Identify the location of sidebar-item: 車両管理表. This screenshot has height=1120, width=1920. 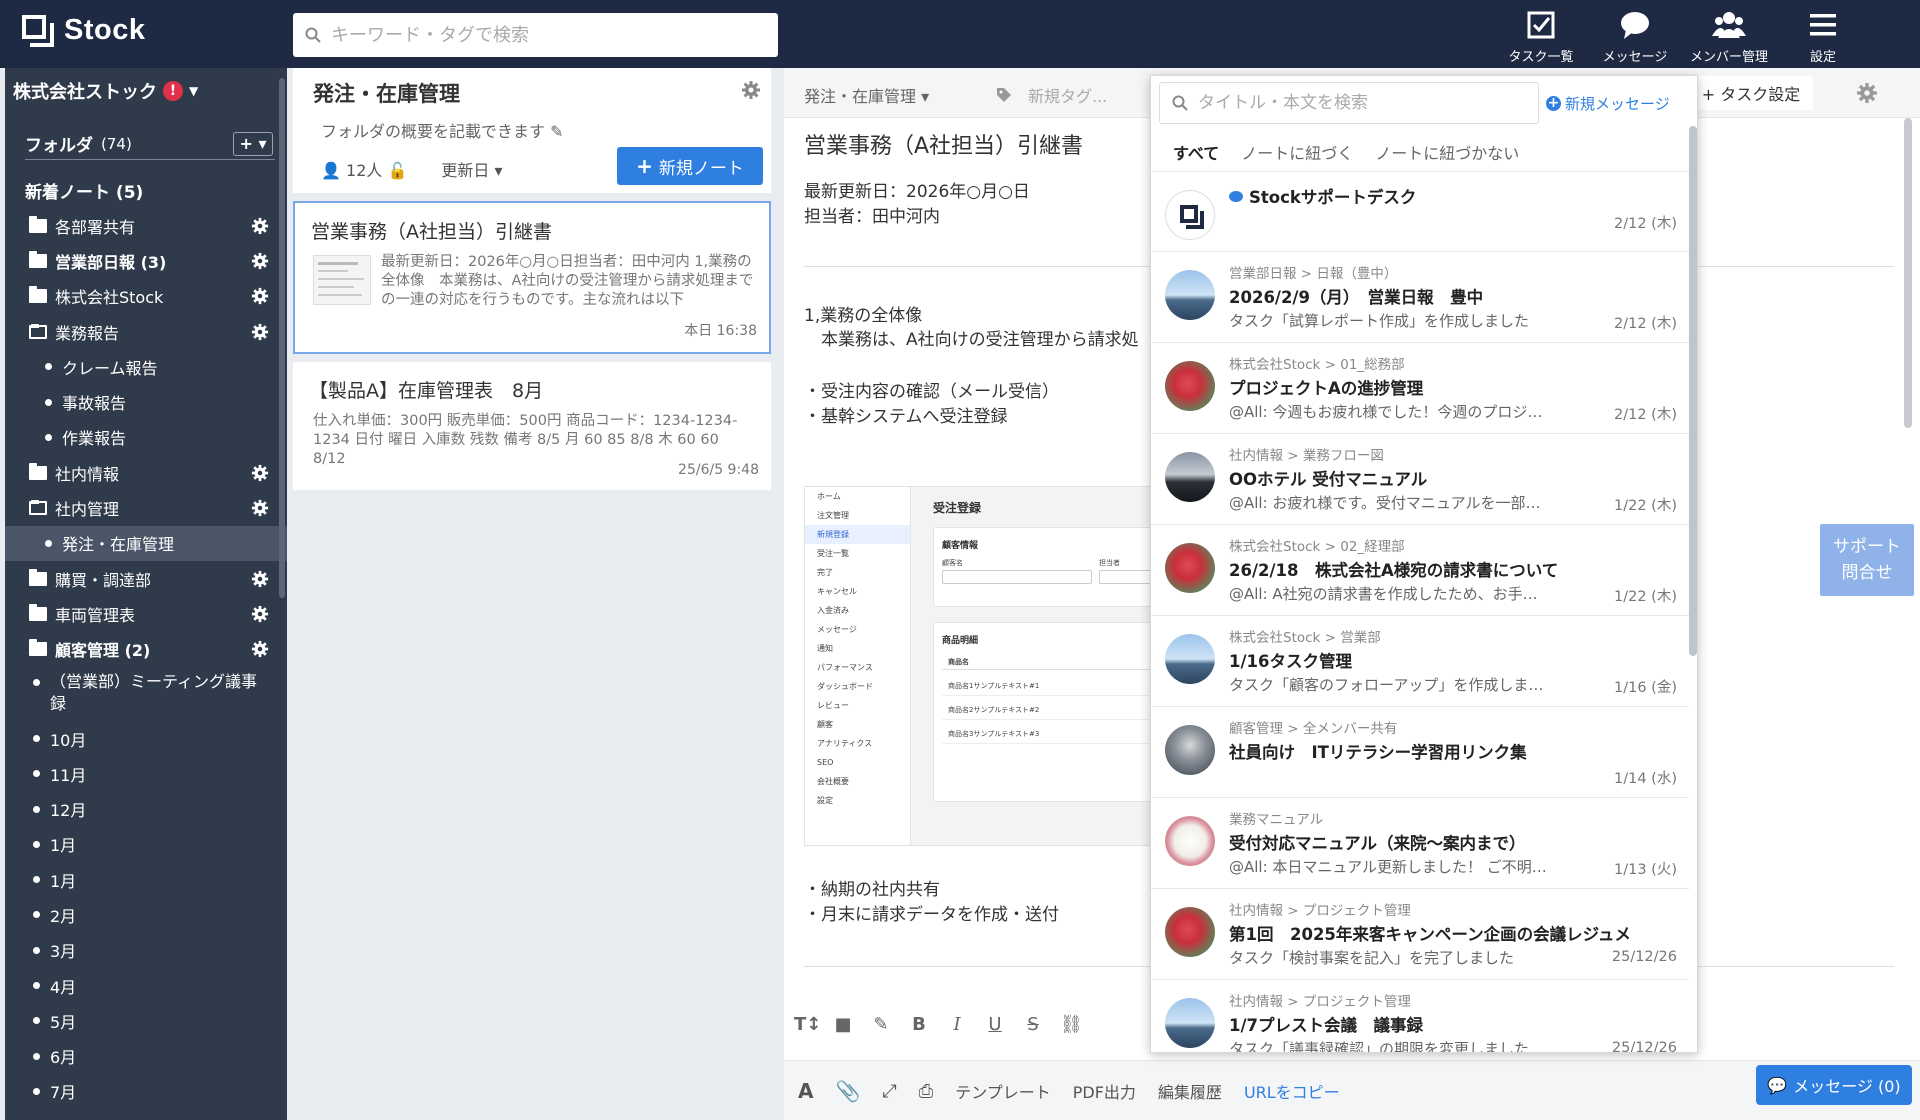
(146, 613).